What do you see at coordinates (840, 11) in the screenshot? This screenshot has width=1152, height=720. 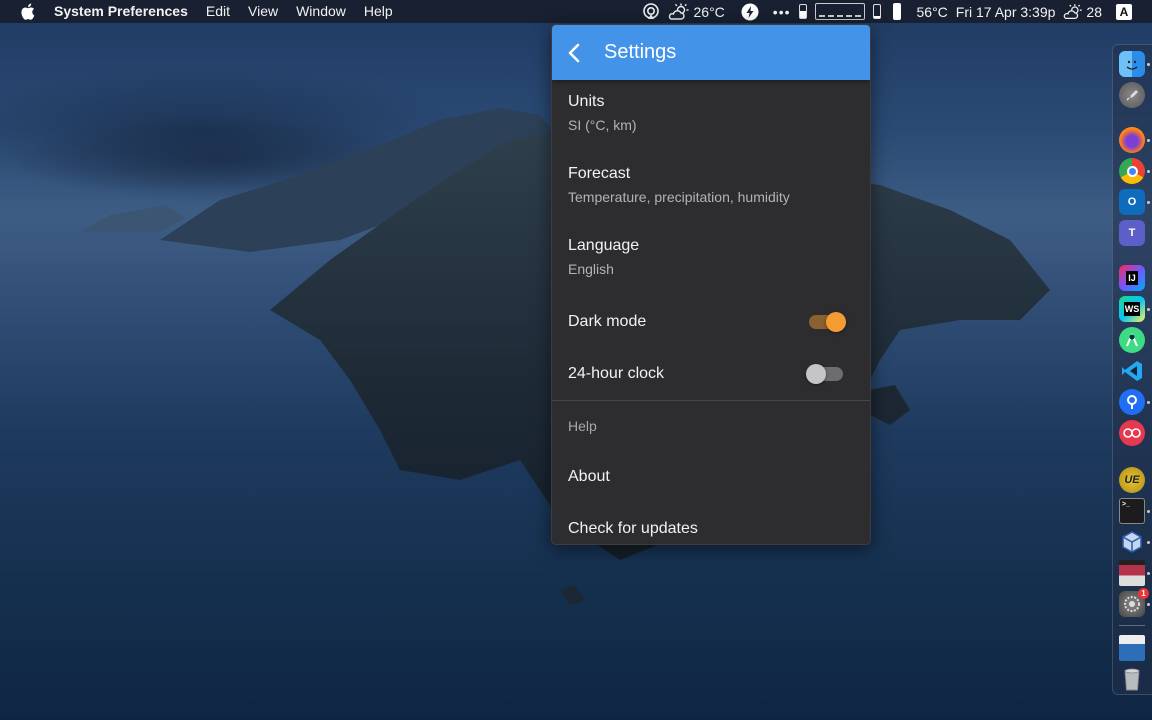 I see `memory-graph` at bounding box center [840, 11].